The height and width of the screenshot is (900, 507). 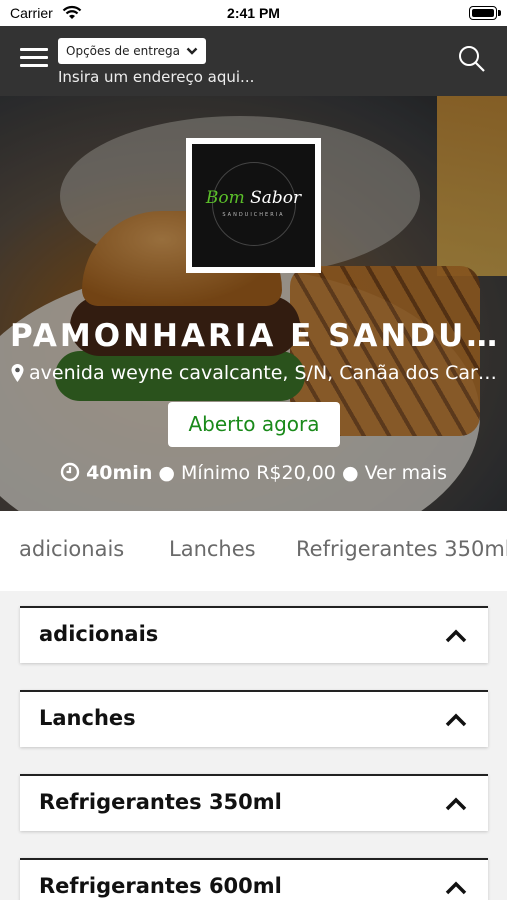 What do you see at coordinates (254, 424) in the screenshot?
I see `open-status-badge: Aberto agora` at bounding box center [254, 424].